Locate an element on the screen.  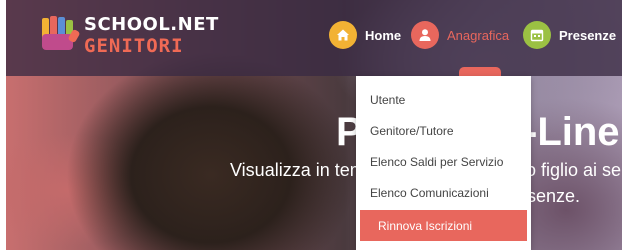
nav-home: Home is located at coordinates (365, 35).